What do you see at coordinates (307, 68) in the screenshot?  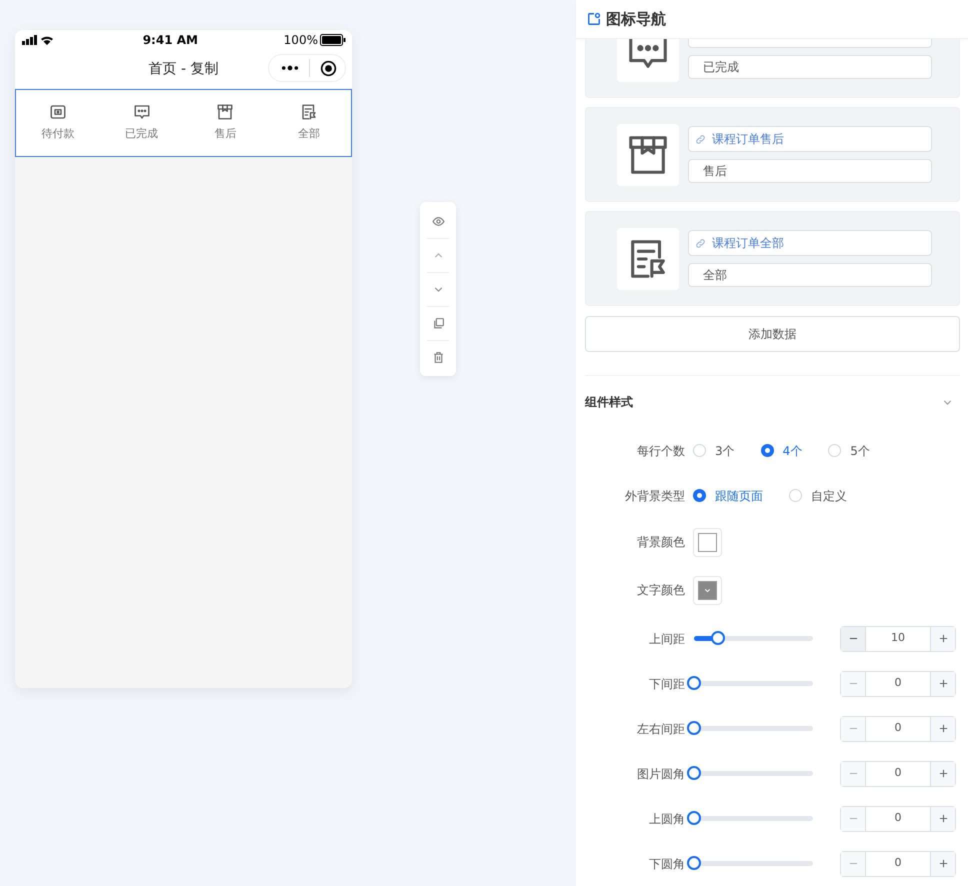 I see `capsule-menu` at bounding box center [307, 68].